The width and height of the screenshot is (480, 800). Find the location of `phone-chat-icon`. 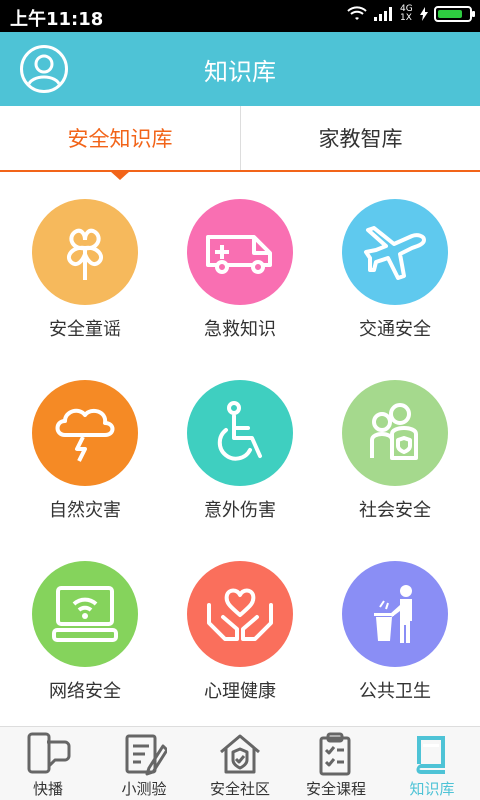

phone-chat-icon is located at coordinates (49, 753).